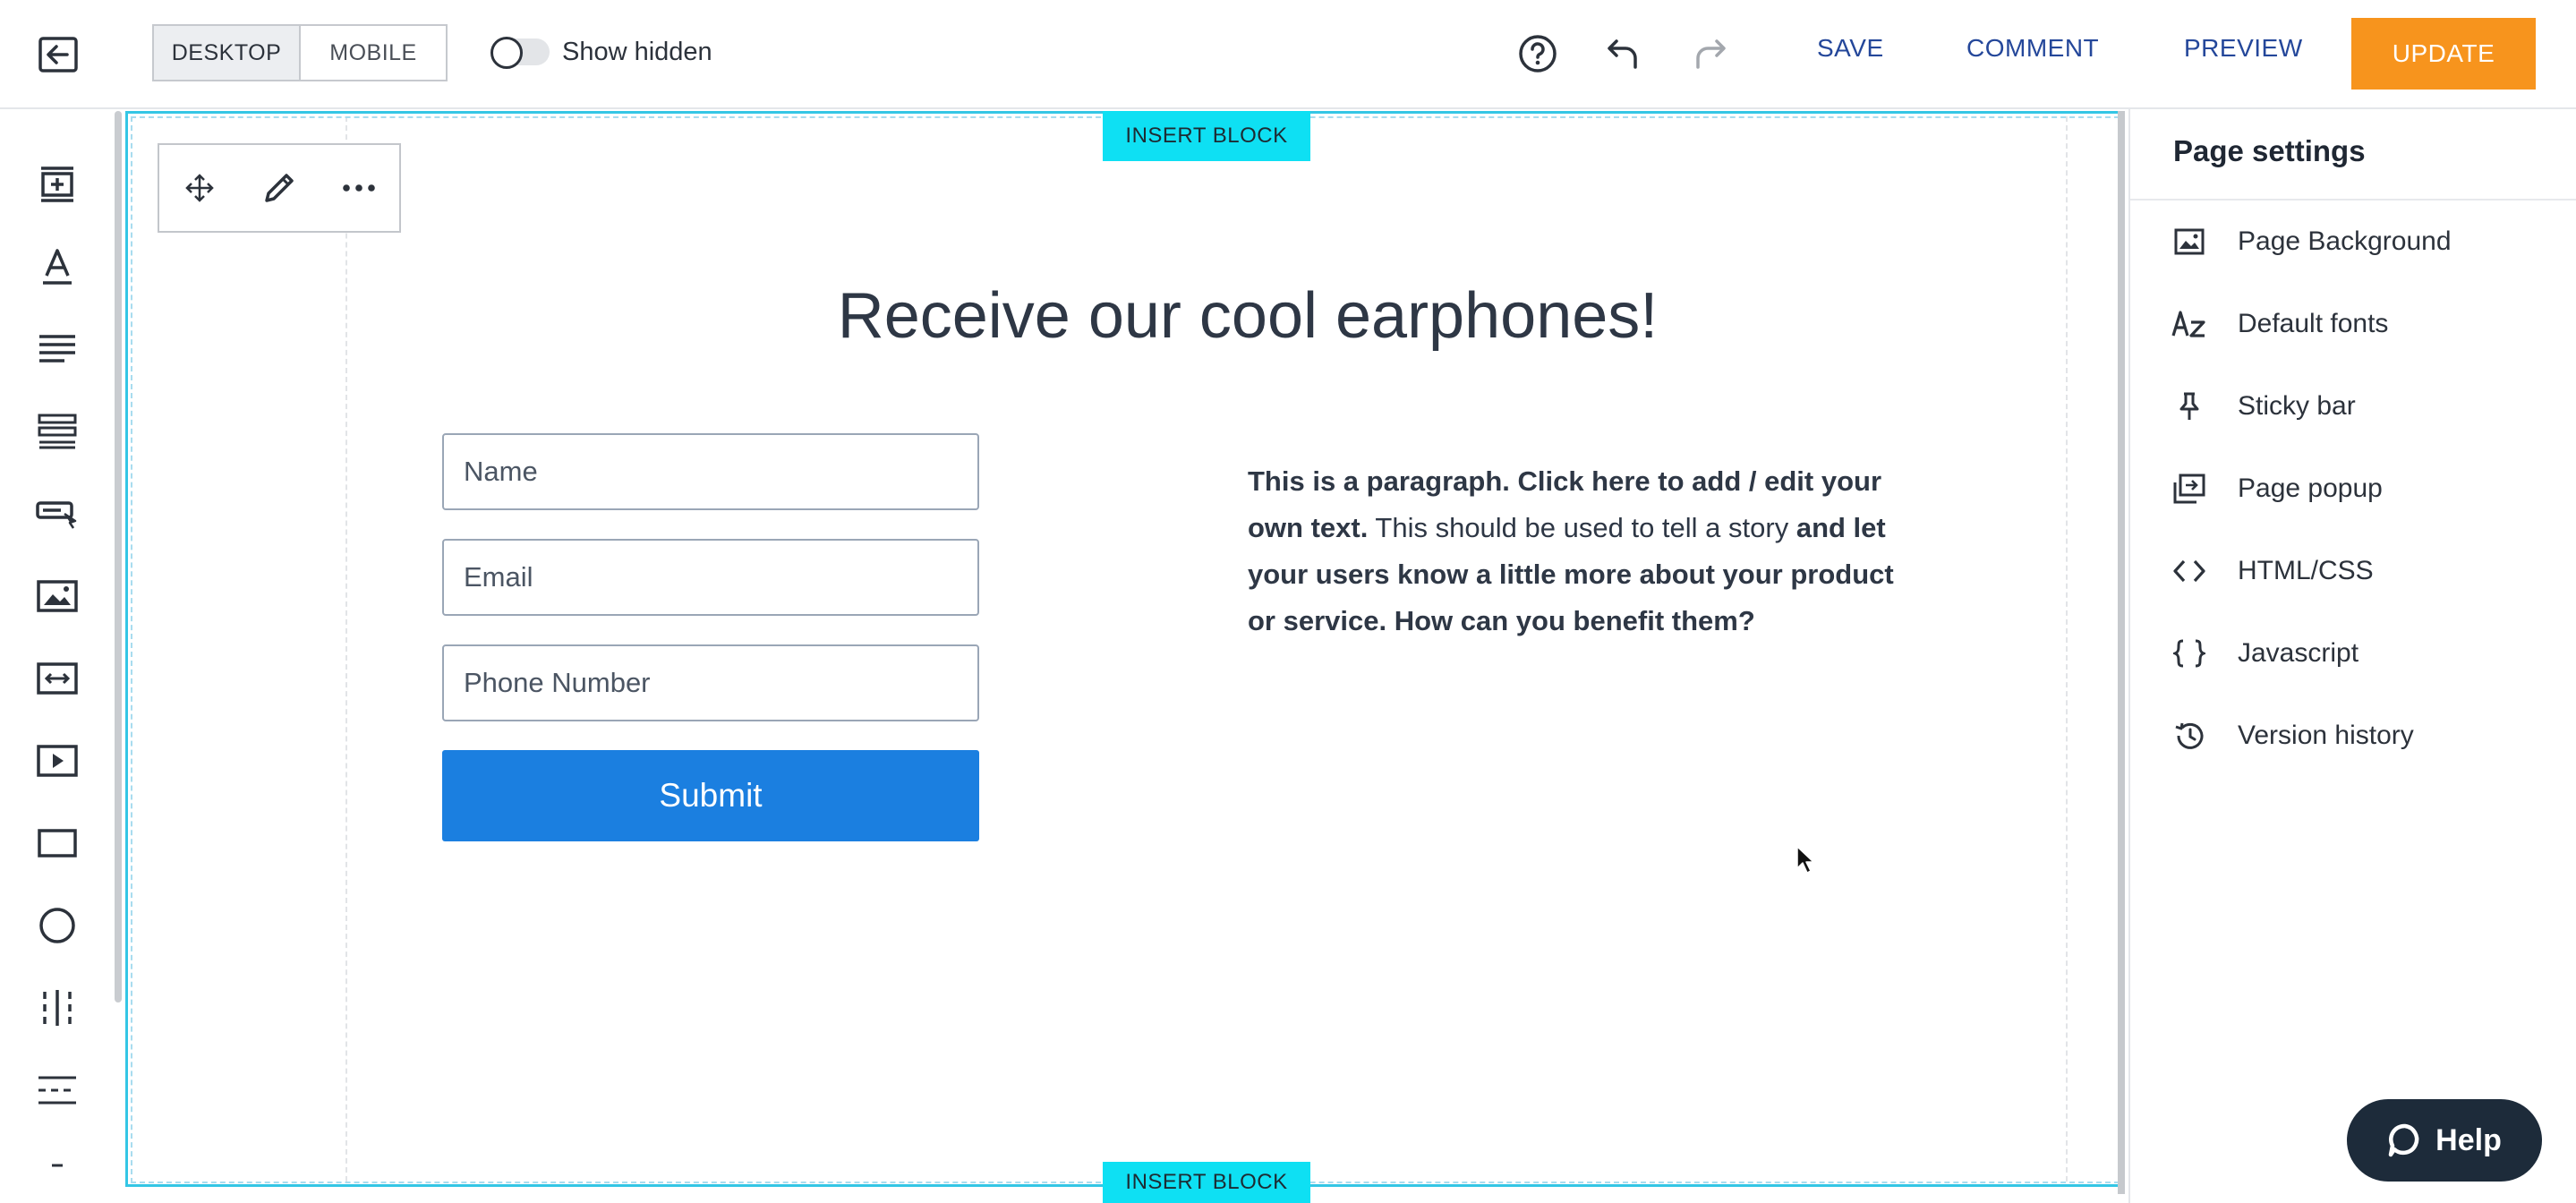 The height and width of the screenshot is (1203, 2576). I want to click on desktop-view-button: DESKTOP, so click(226, 53).